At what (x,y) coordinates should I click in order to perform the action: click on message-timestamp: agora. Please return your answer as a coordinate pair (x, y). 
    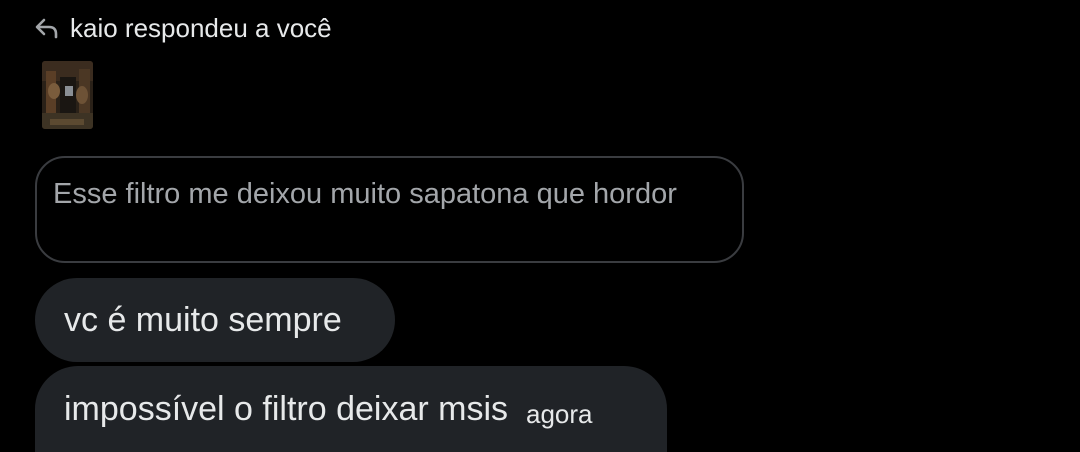
    Looking at the image, I should click on (559, 413).